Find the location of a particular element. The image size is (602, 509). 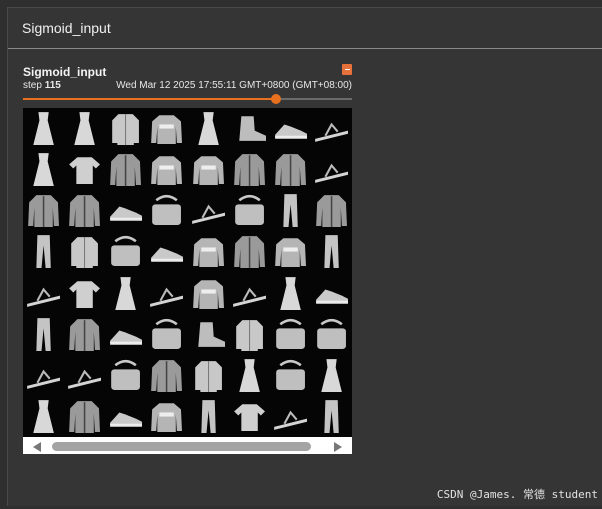

step-value: 115 is located at coordinates (52, 85).